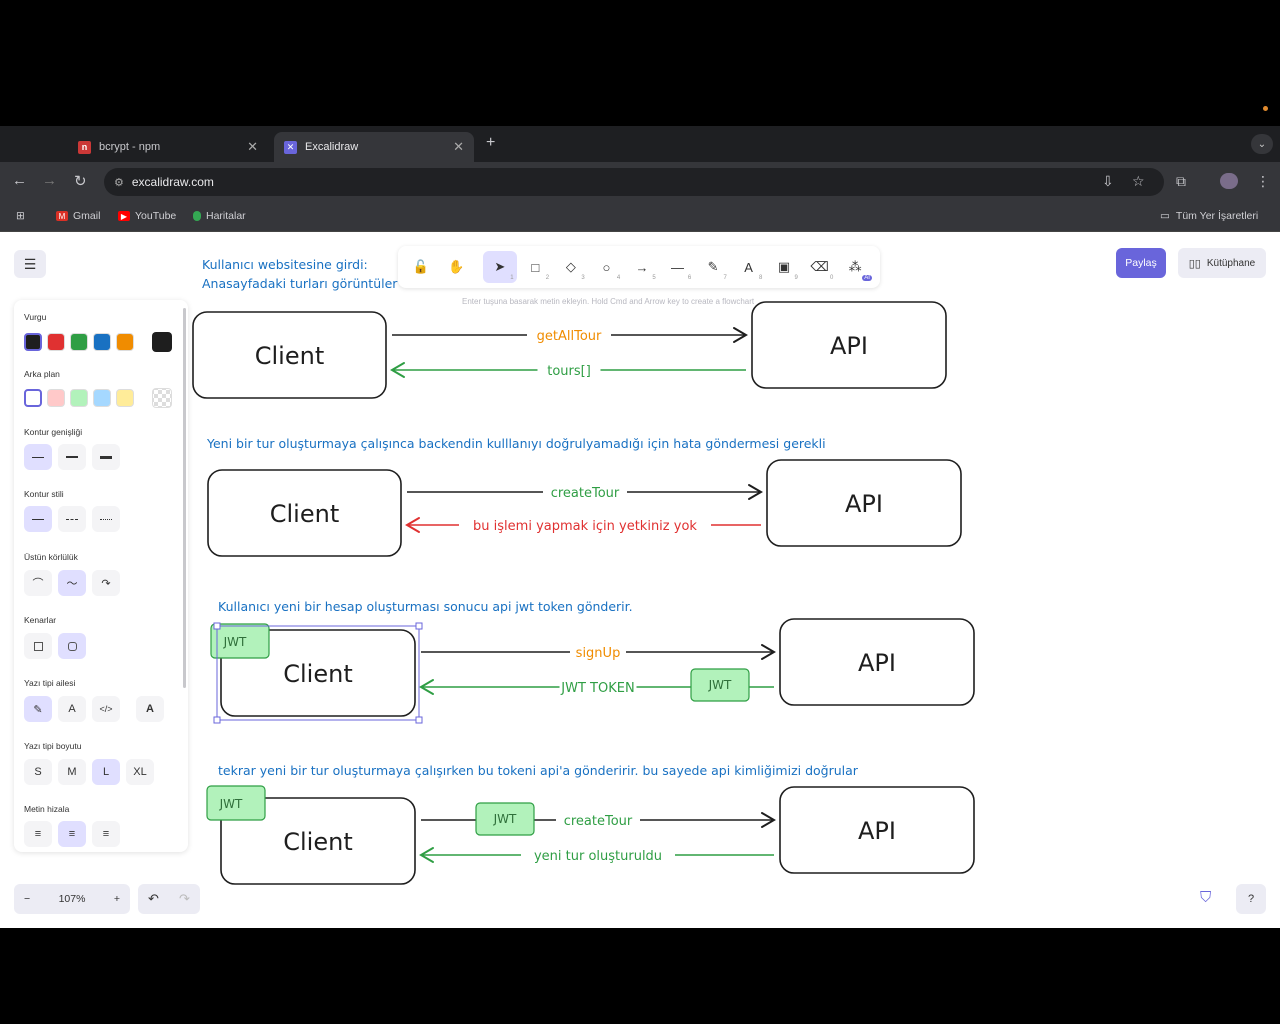 The height and width of the screenshot is (1024, 1280). I want to click on tab-excalidraw: ✕ Excalidraw ✕, so click(374, 147).